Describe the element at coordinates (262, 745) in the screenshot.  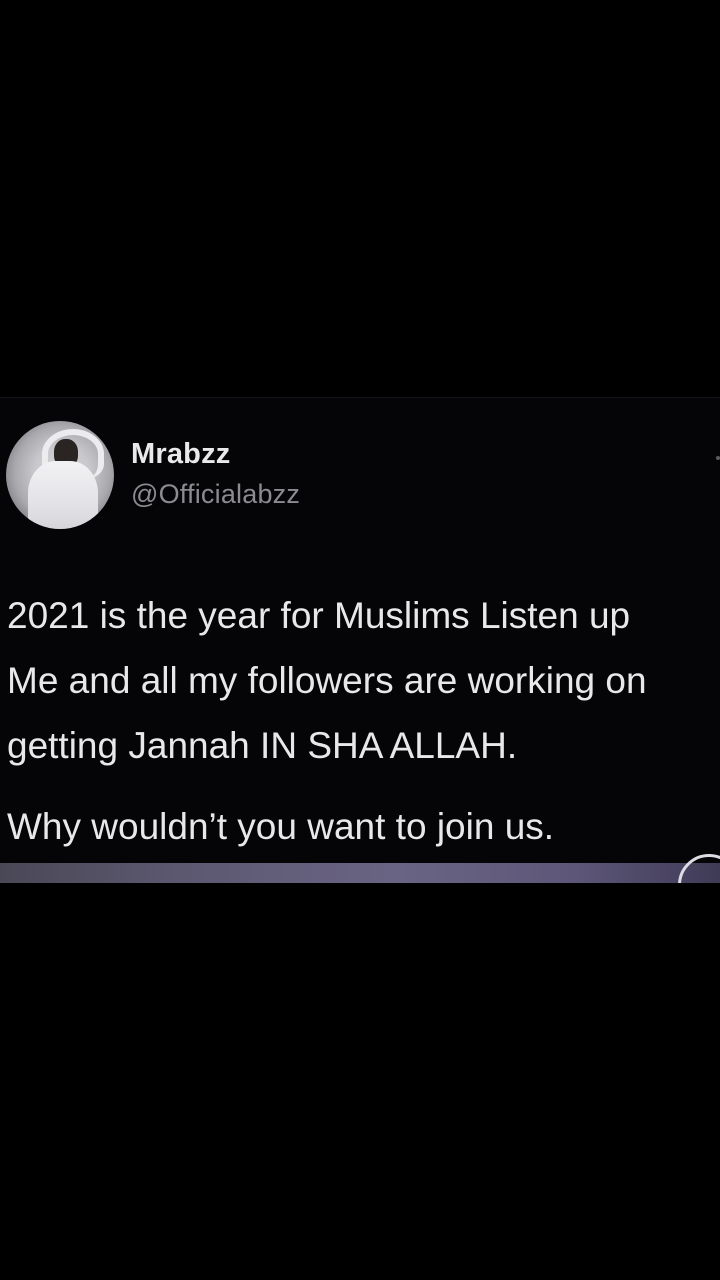
I see `tweet-line-3: getting Jannah IN SHA ALLAH.` at that location.